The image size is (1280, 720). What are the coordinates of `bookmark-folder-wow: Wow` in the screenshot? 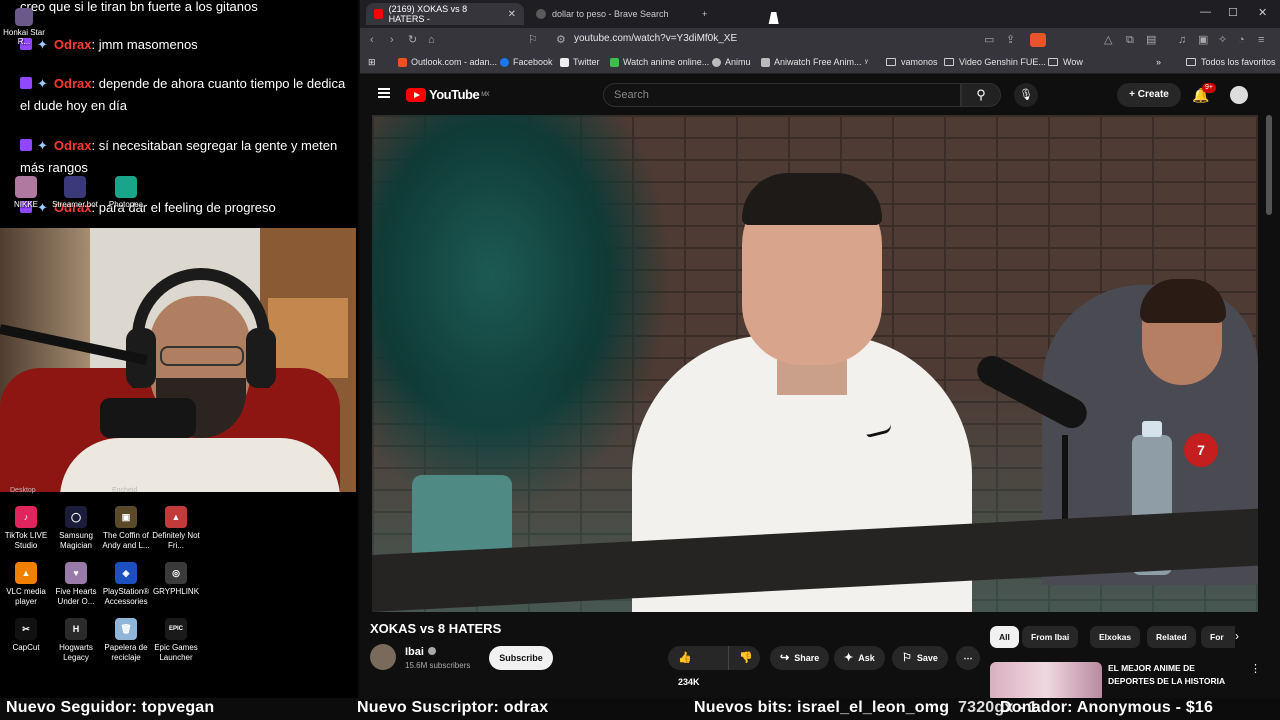 It's located at (1065, 62).